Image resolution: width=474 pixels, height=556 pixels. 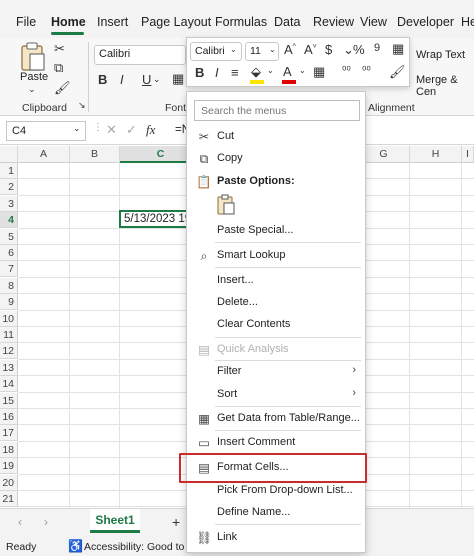 What do you see at coordinates (276, 395) in the screenshot?
I see `menu-item-sort: Sort ›` at bounding box center [276, 395].